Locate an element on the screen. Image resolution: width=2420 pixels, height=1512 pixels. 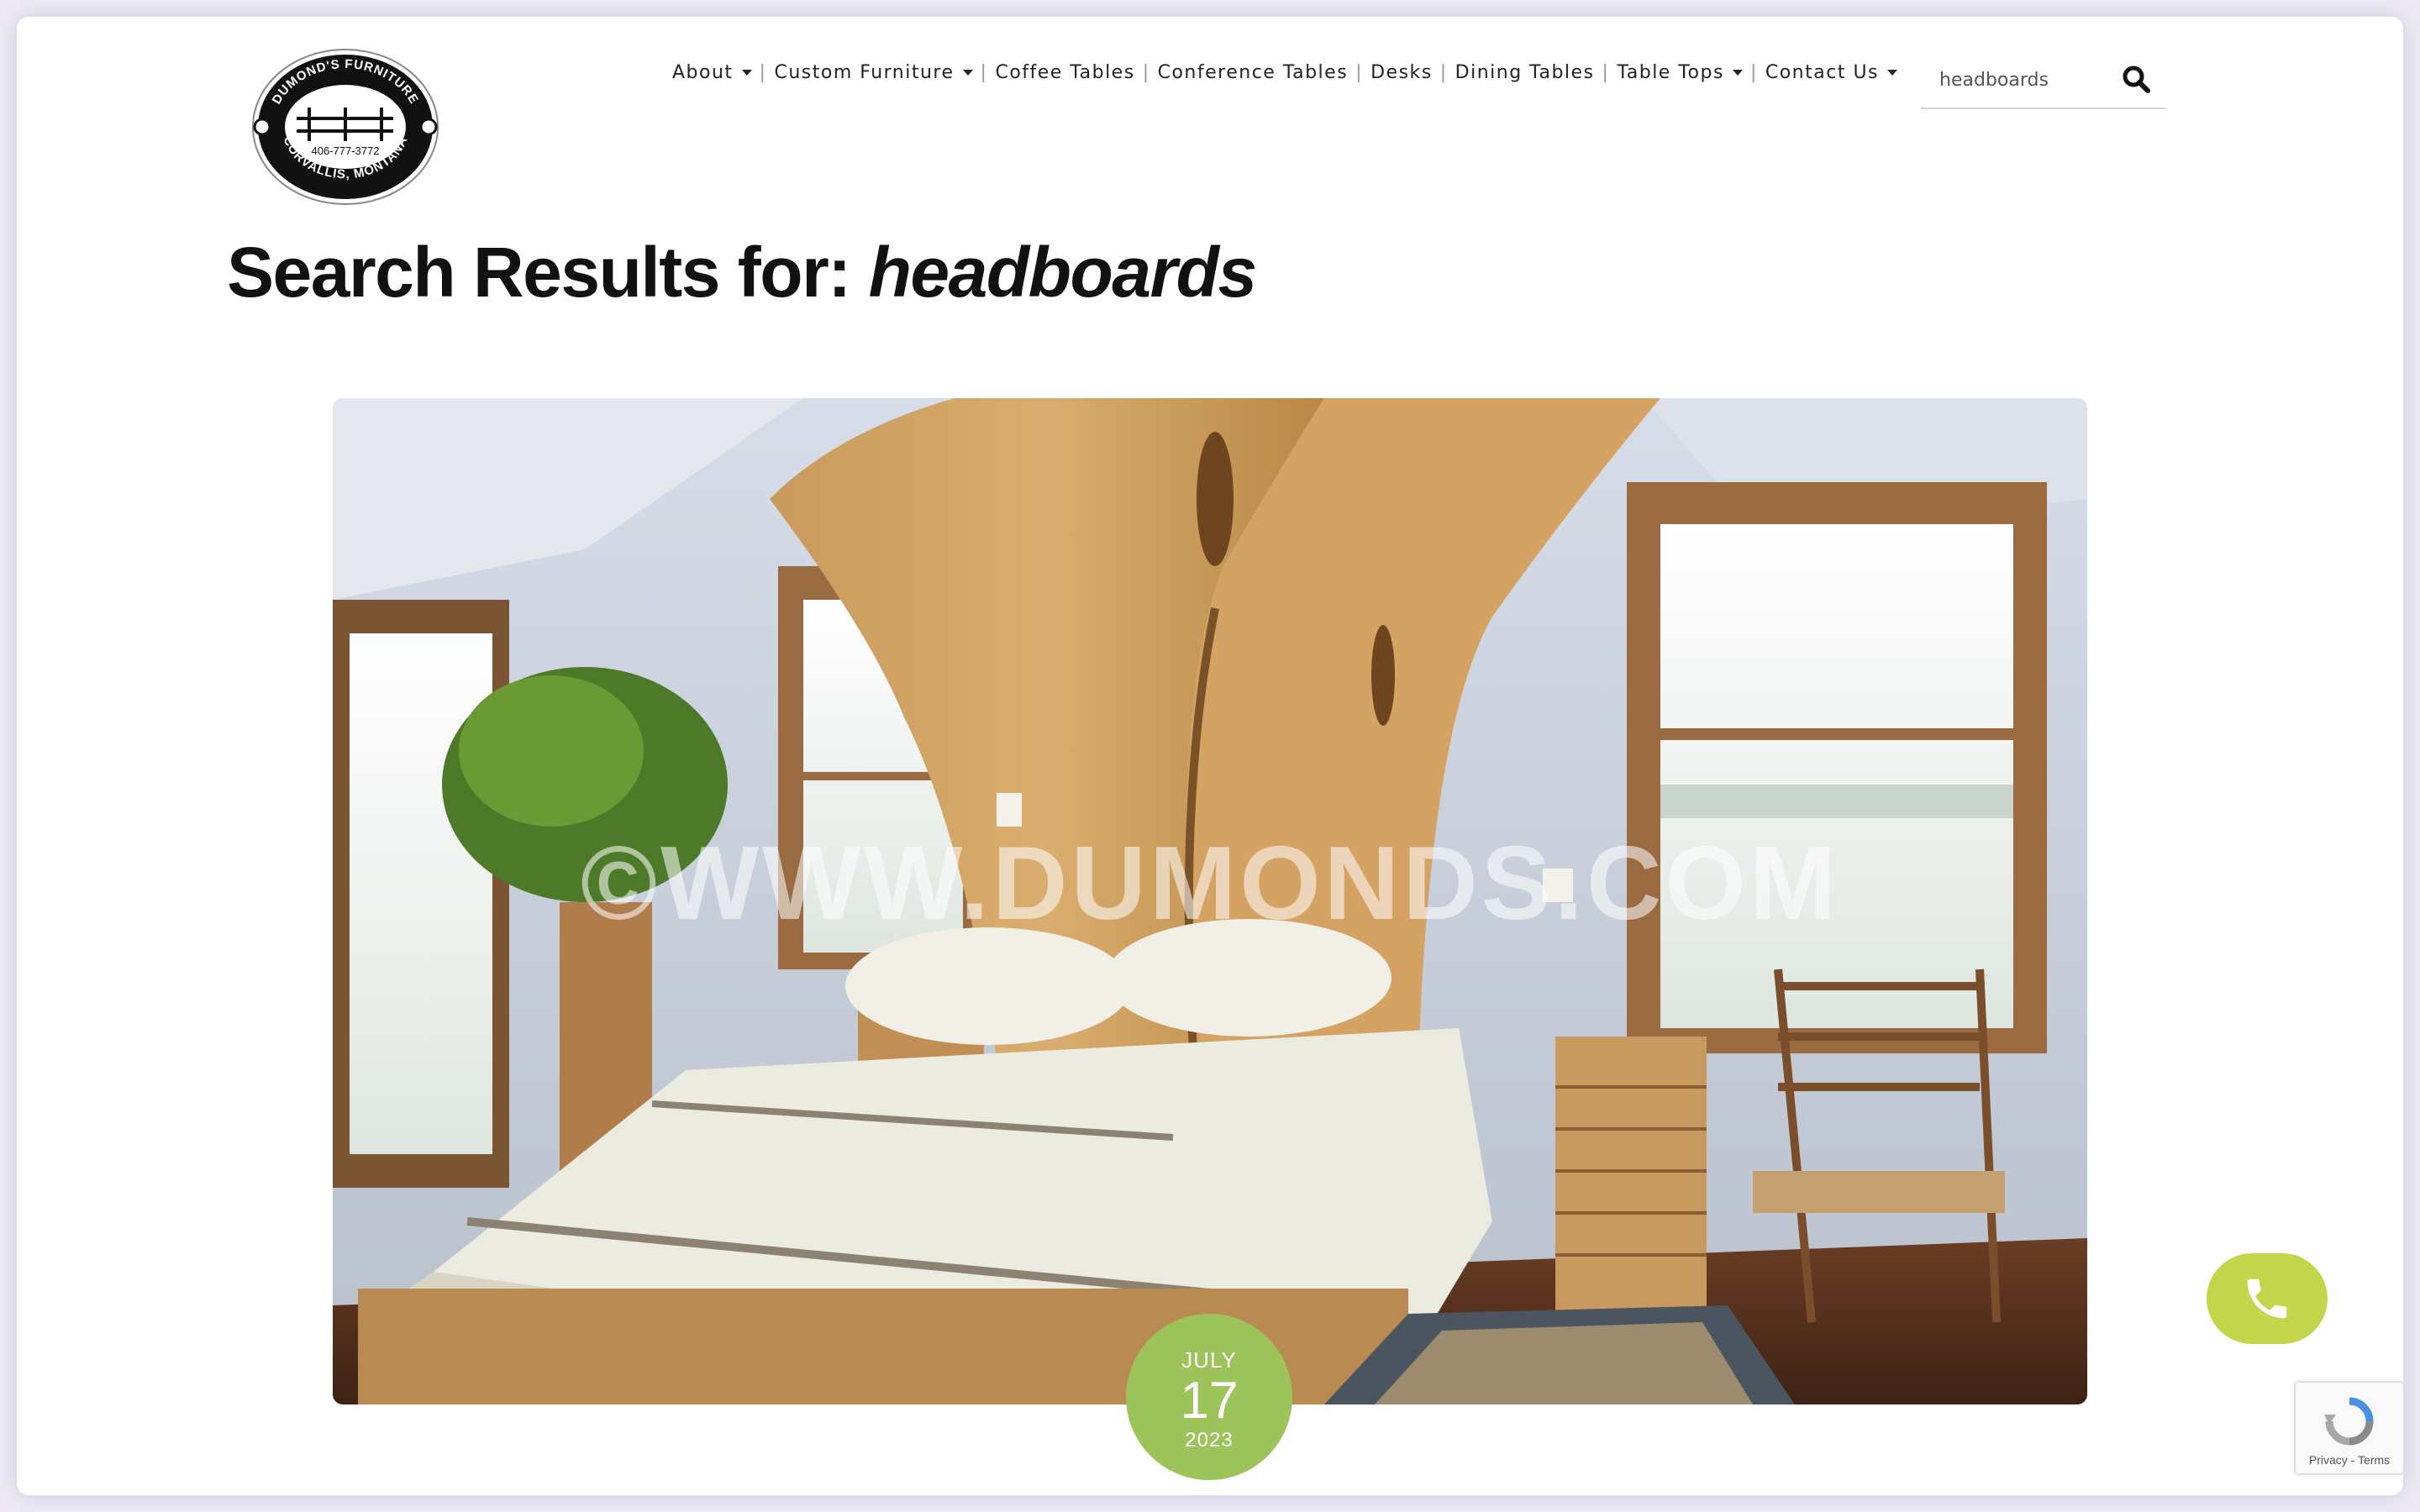
search-icon is located at coordinates (2136, 79).